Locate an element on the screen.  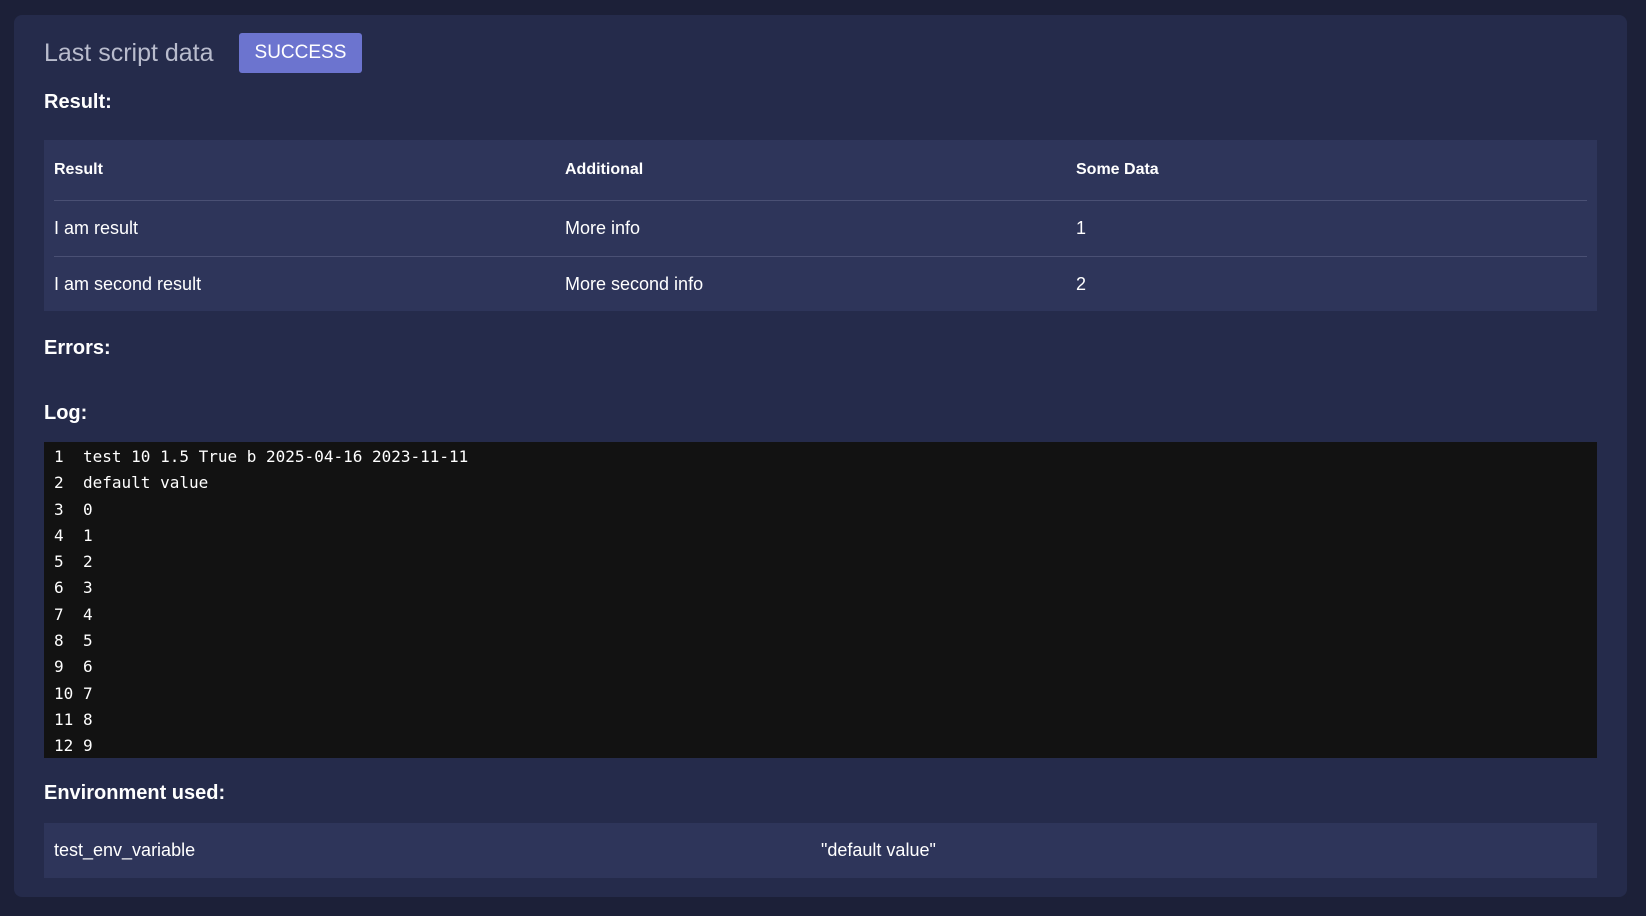
environment-section-title: Environment used: is located at coordinates (135, 793).